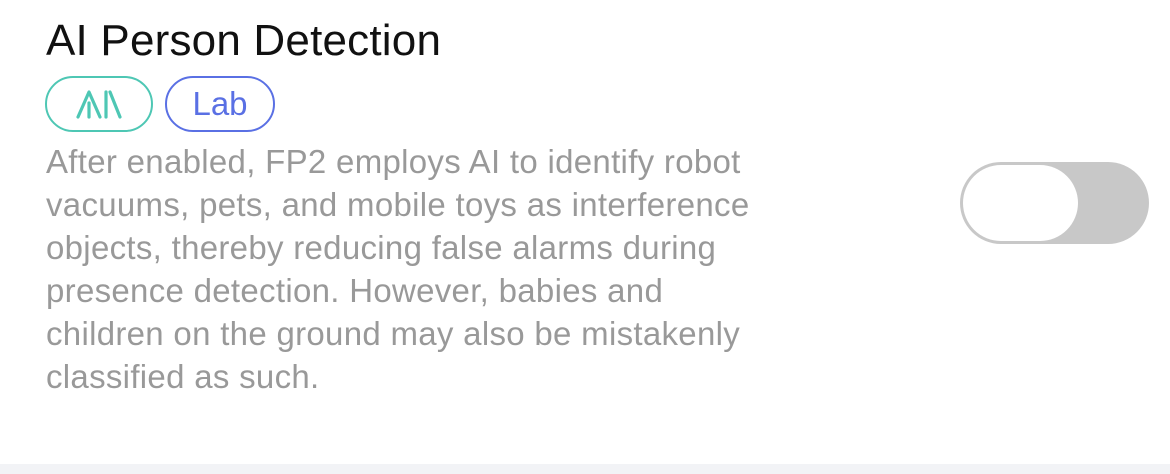  What do you see at coordinates (1020, 203) in the screenshot?
I see `toggle-knob` at bounding box center [1020, 203].